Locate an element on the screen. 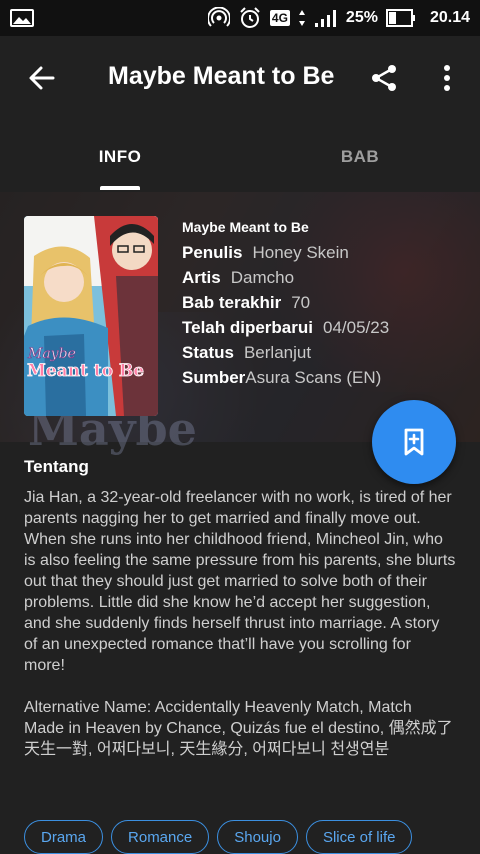 The height and width of the screenshot is (854, 480). add-to-library-button is located at coordinates (414, 442).